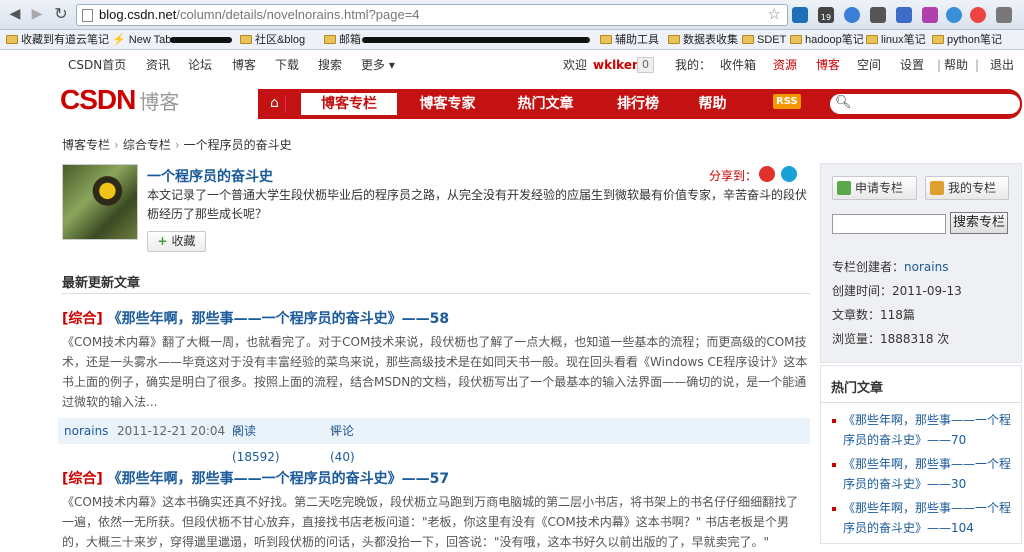 The width and height of the screenshot is (1024, 552). What do you see at coordinates (703, 40) in the screenshot?
I see `bookmark-item: 数据表收集` at bounding box center [703, 40].